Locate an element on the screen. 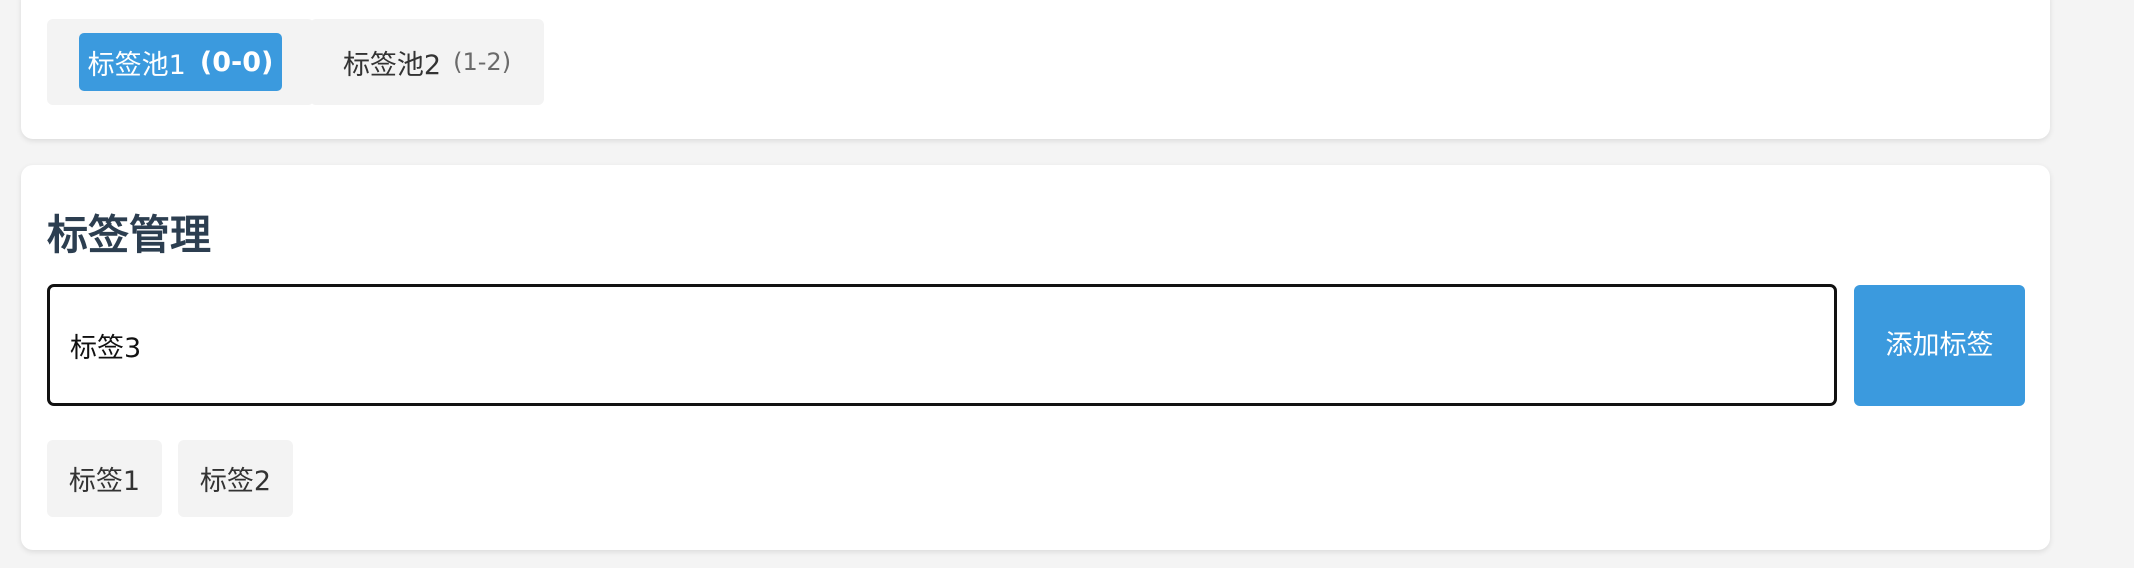 This screenshot has width=2134, height=568. tag-pool-2-button: 标签池2 (1-2) is located at coordinates (427, 62).